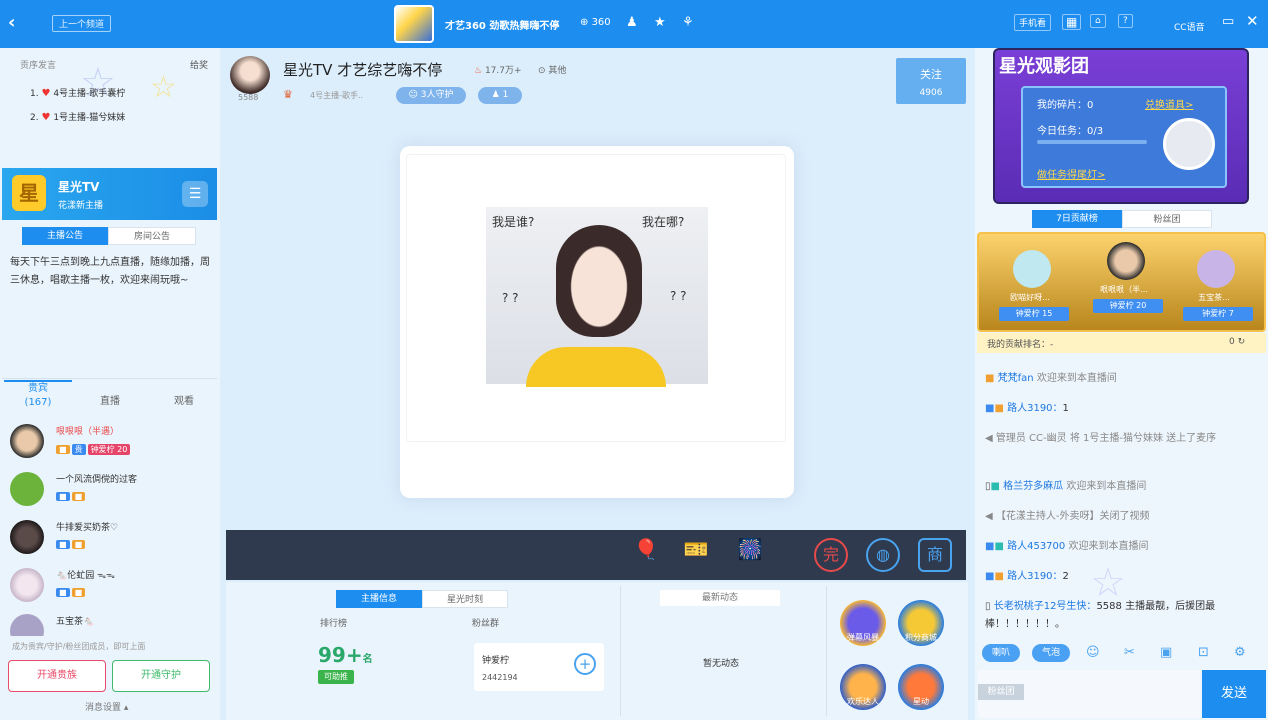 This screenshot has width=1268, height=720. What do you see at coordinates (831, 555) in the screenshot?
I see `complete-icon: 完` at bounding box center [831, 555].